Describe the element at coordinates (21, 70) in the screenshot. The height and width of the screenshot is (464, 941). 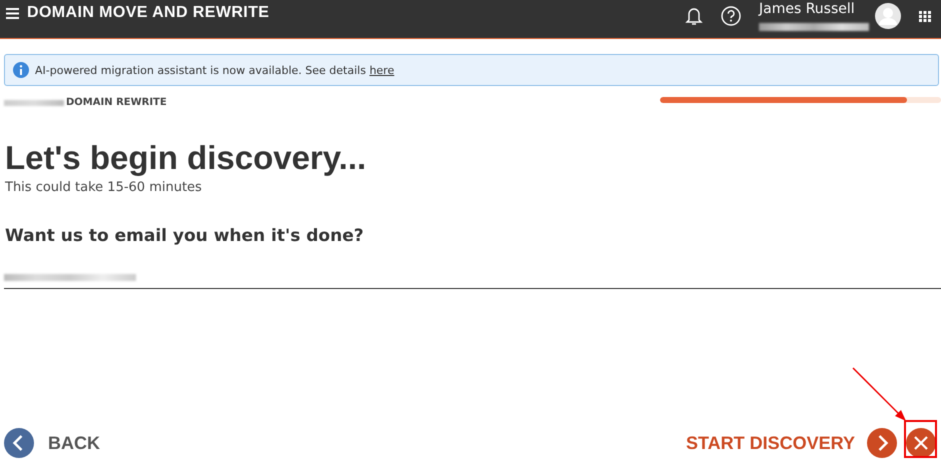
I see `info-icon` at that location.